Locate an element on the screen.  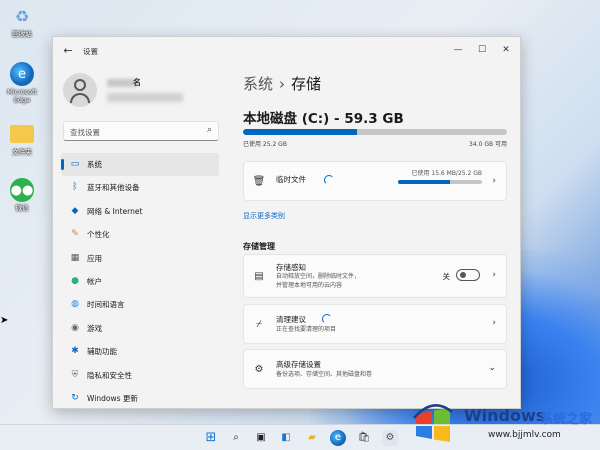
sidebar-item-gaming: ◉ 游戏 is located at coordinates (140, 328).